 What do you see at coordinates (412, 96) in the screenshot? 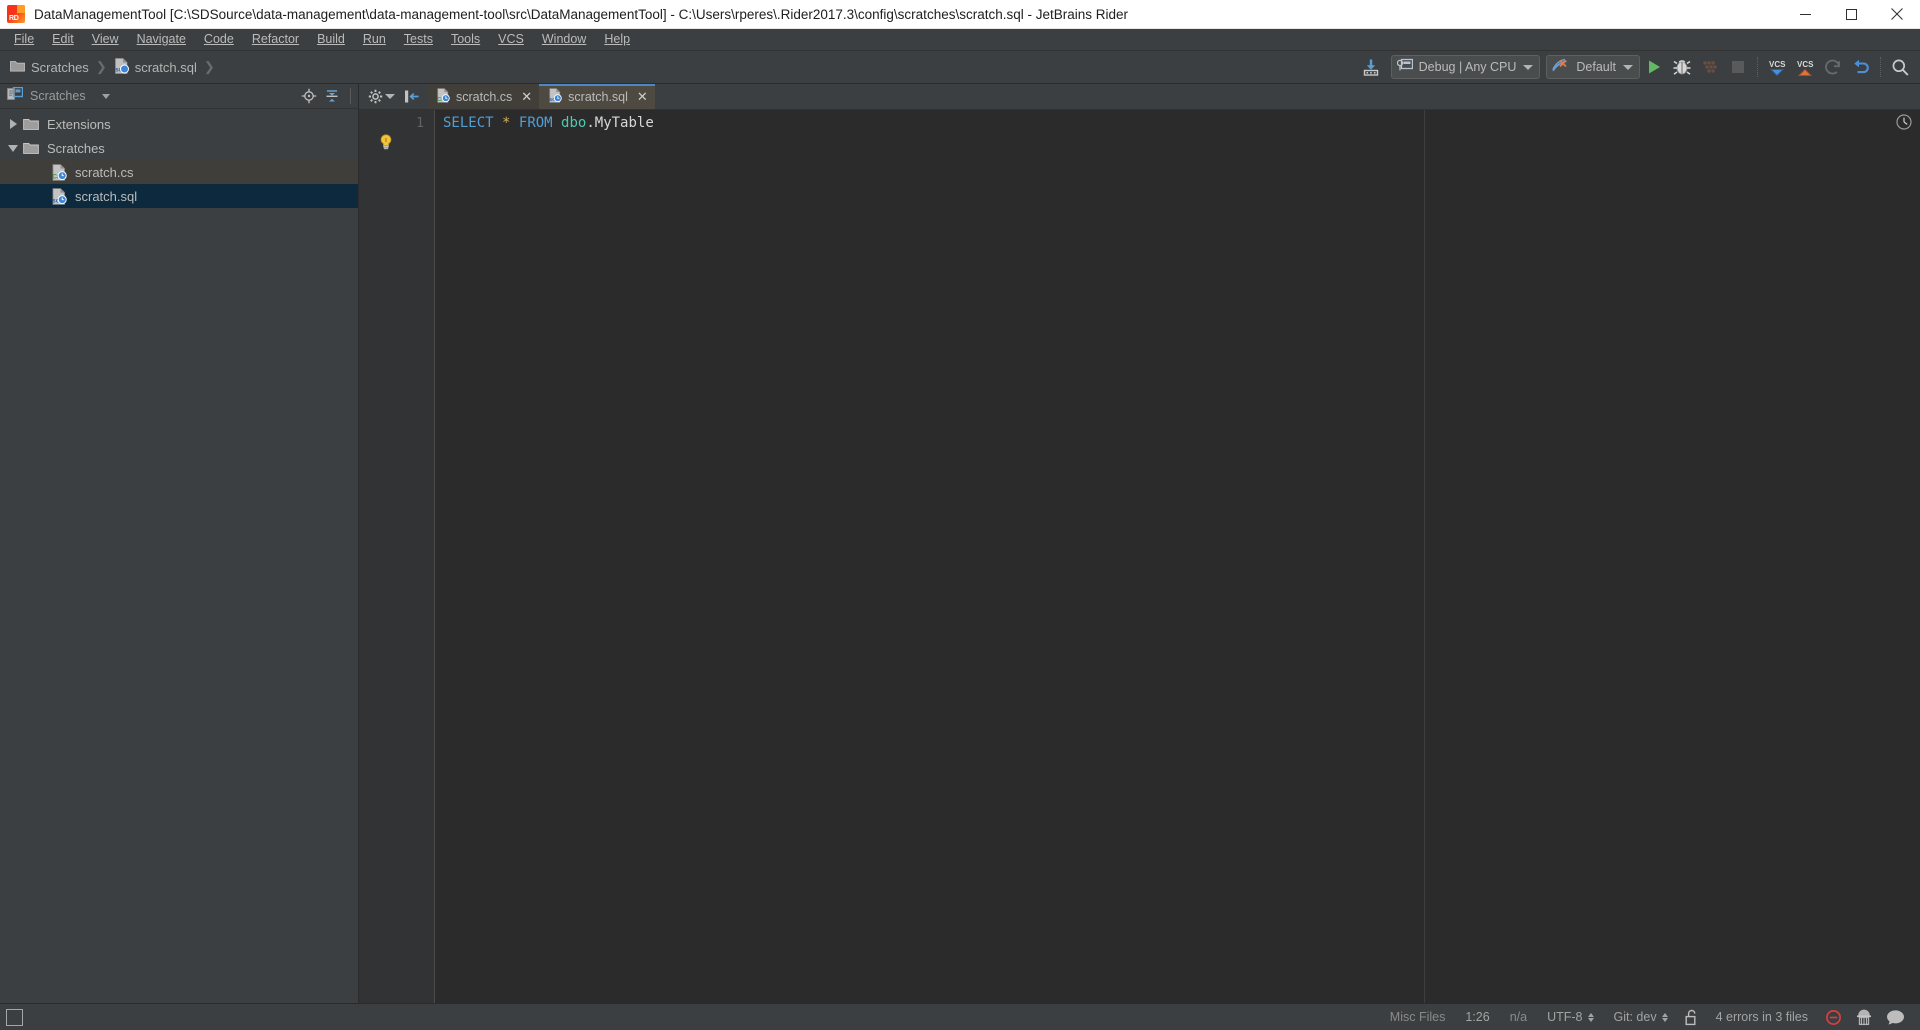
I see `hide-panel-icon` at bounding box center [412, 96].